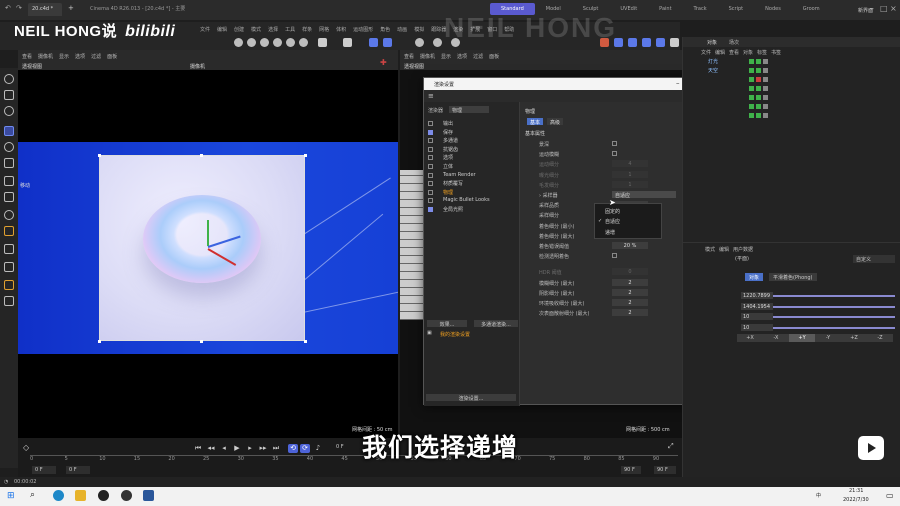 Image resolution: width=900 pixels, height=506 pixels. What do you see at coordinates (710, 249) in the screenshot?
I see `attribute-menu-item: 模式` at bounding box center [710, 249].